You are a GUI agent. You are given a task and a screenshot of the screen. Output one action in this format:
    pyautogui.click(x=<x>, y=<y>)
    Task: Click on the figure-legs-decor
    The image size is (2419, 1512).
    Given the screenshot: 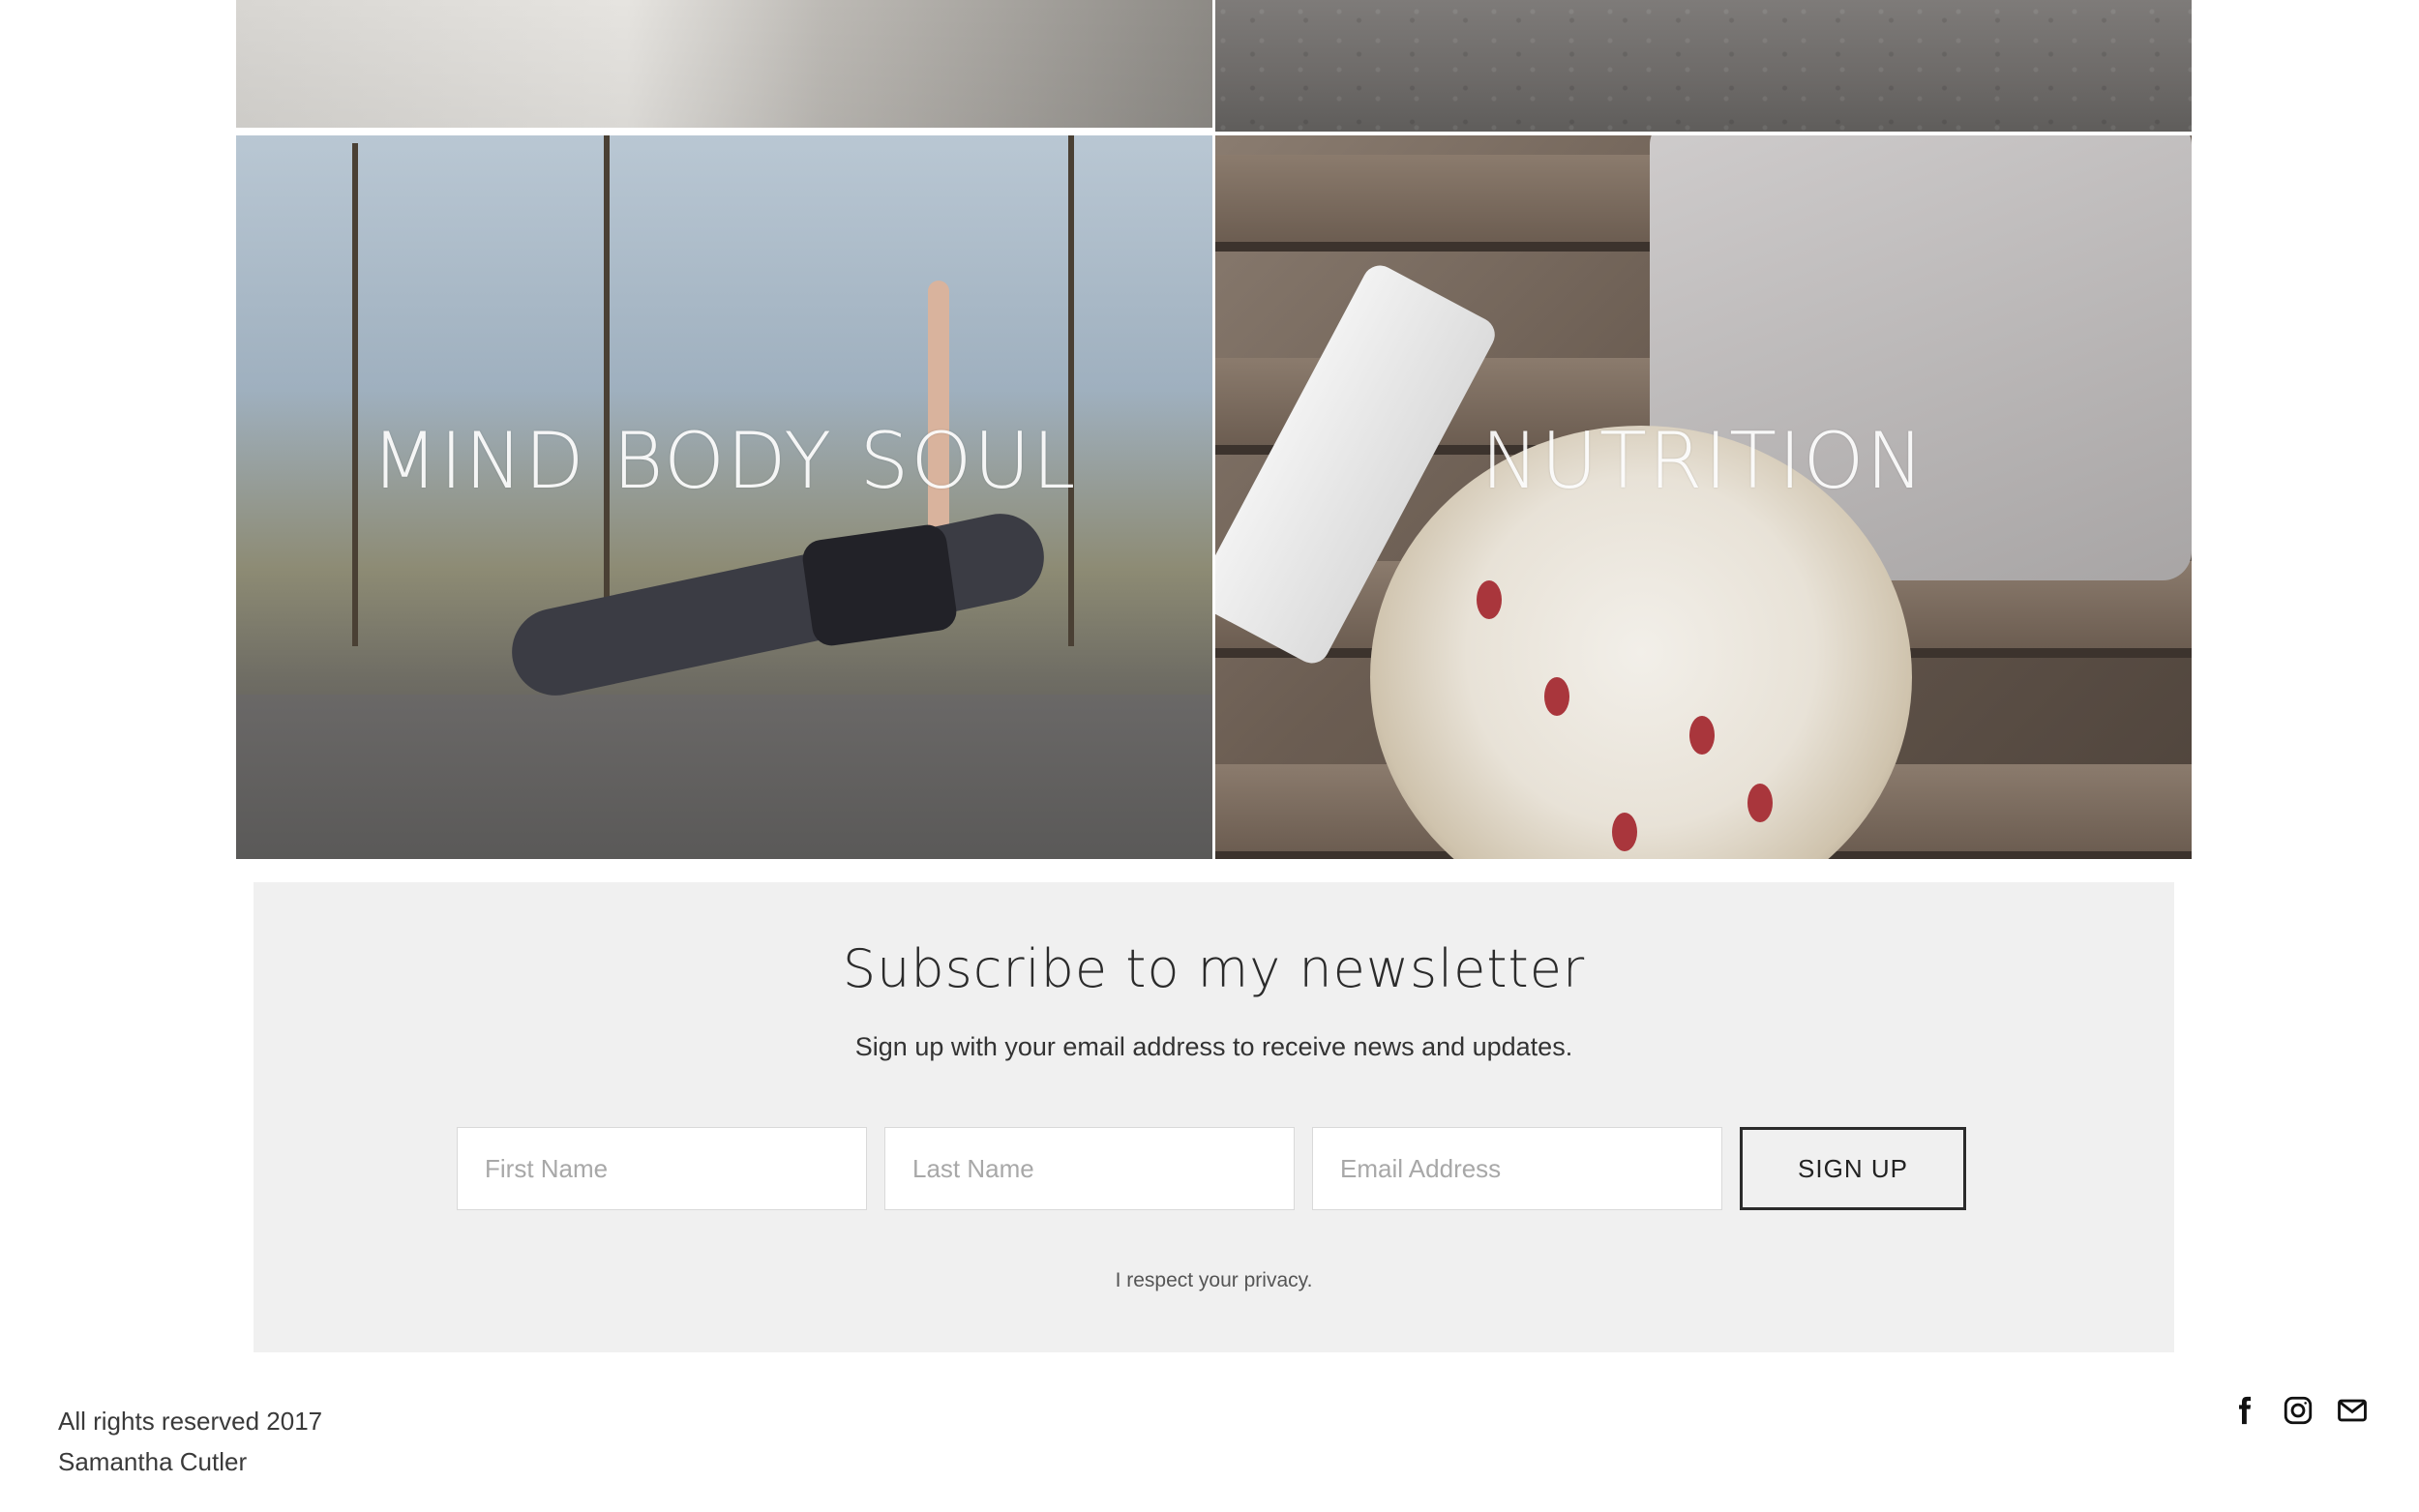 What is the action you would take?
    pyautogui.click(x=778, y=604)
    